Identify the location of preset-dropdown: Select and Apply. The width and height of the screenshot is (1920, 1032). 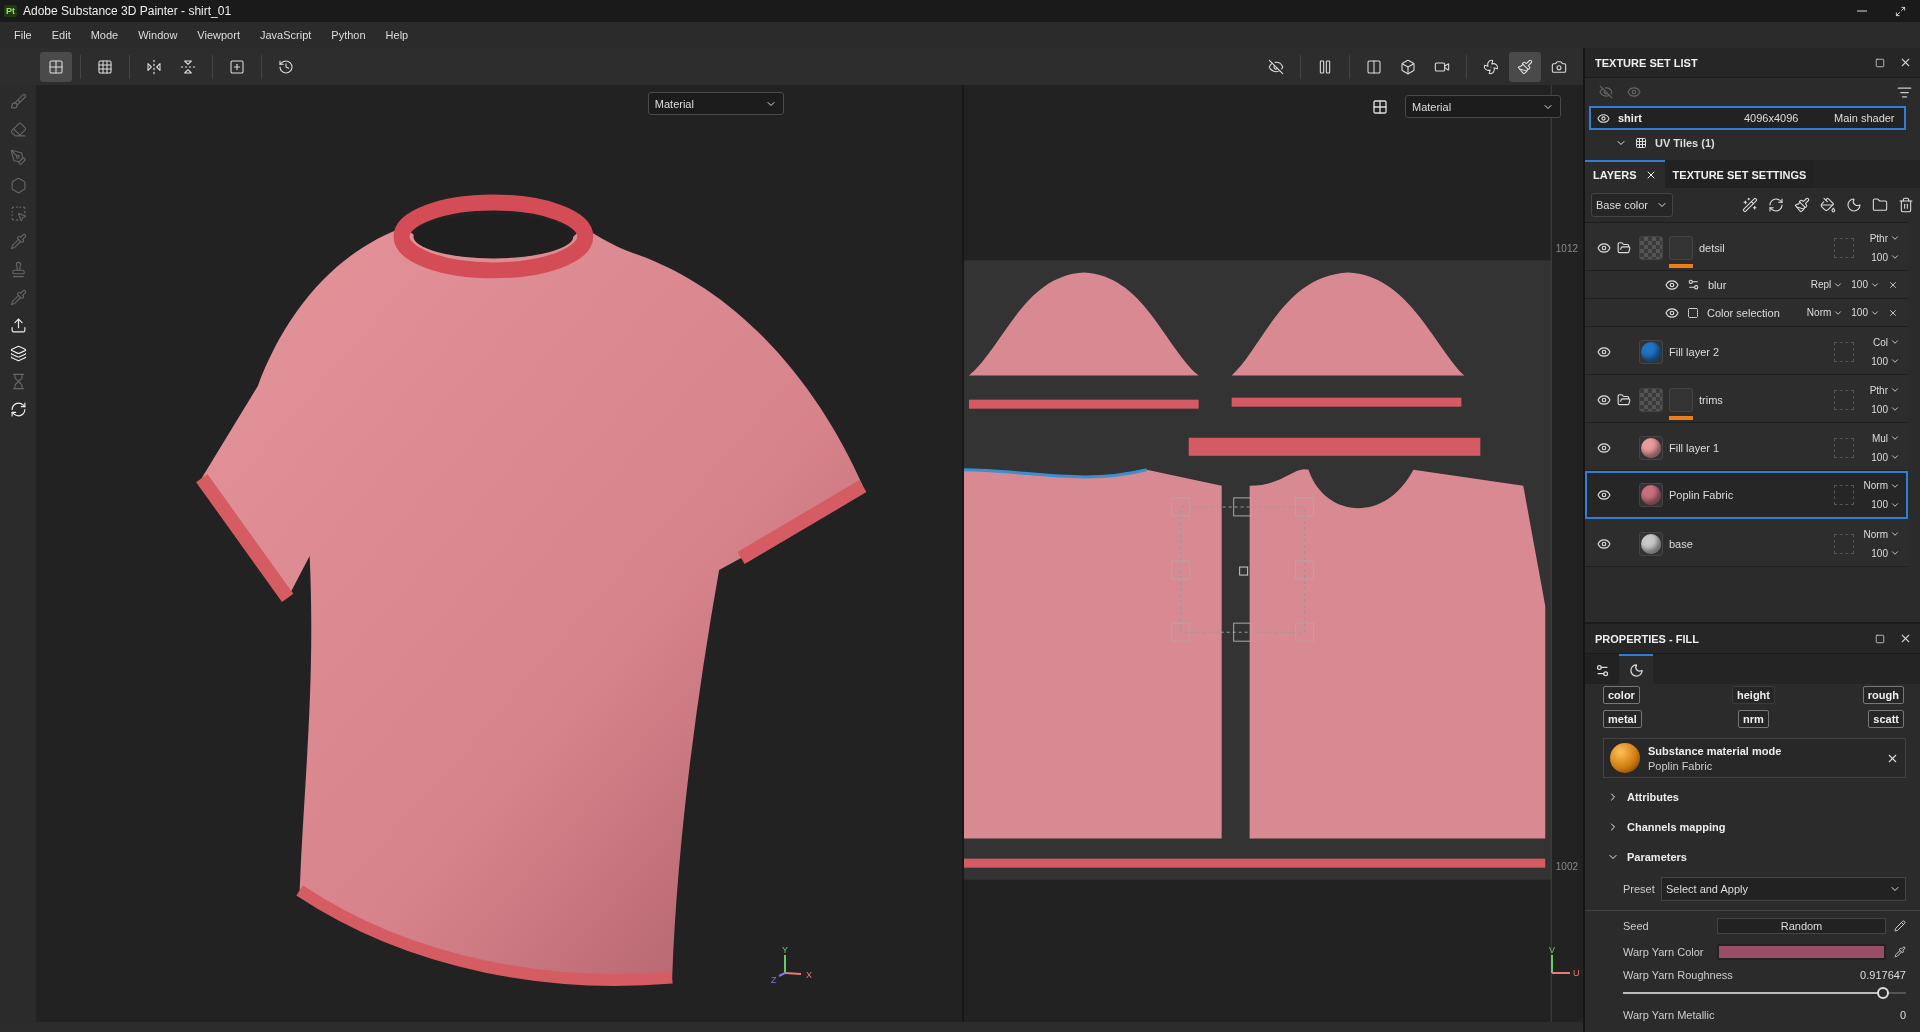
(1783, 889).